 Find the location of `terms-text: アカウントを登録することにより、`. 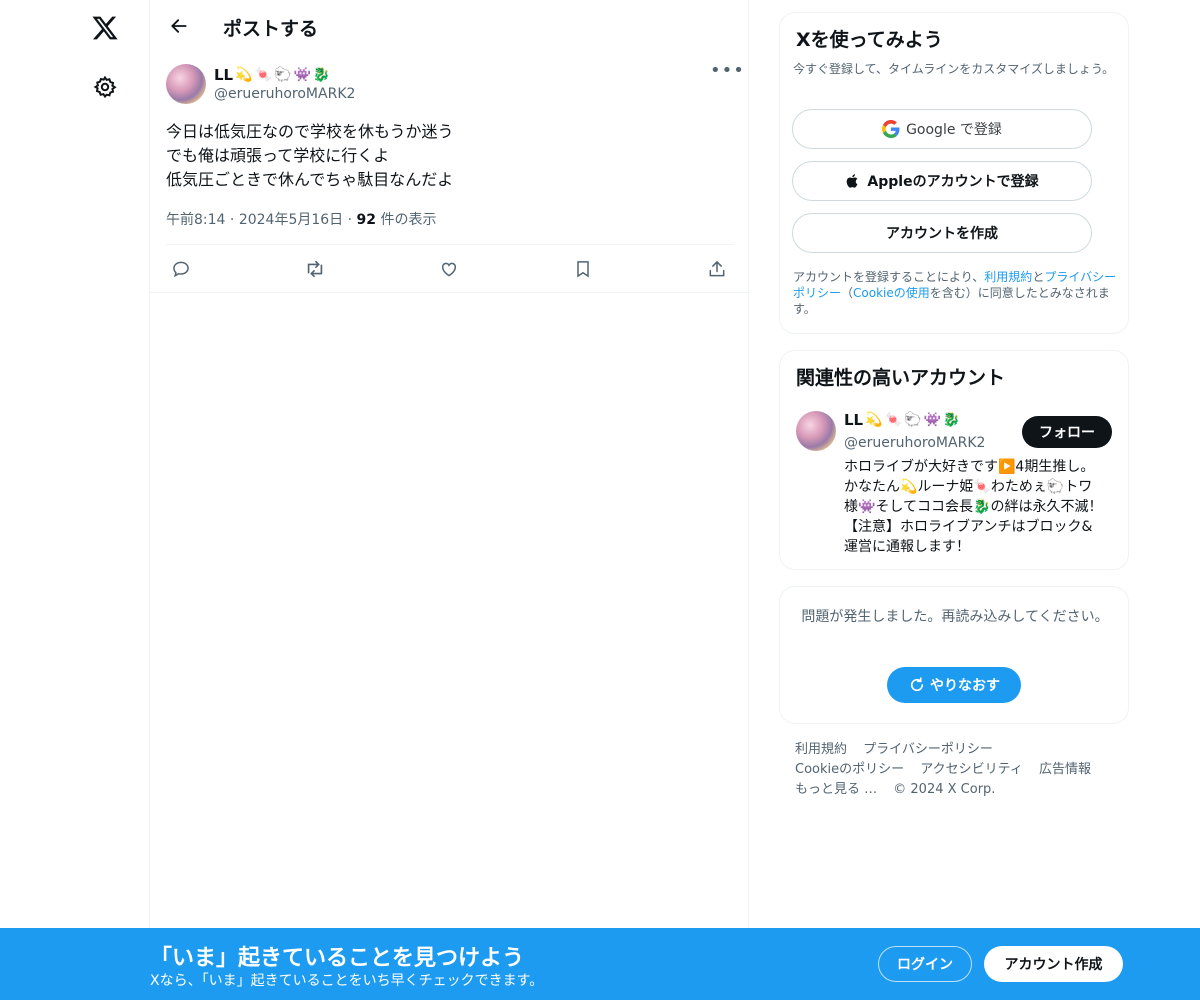

terms-text: アカウントを登録することにより、 is located at coordinates (889, 277).